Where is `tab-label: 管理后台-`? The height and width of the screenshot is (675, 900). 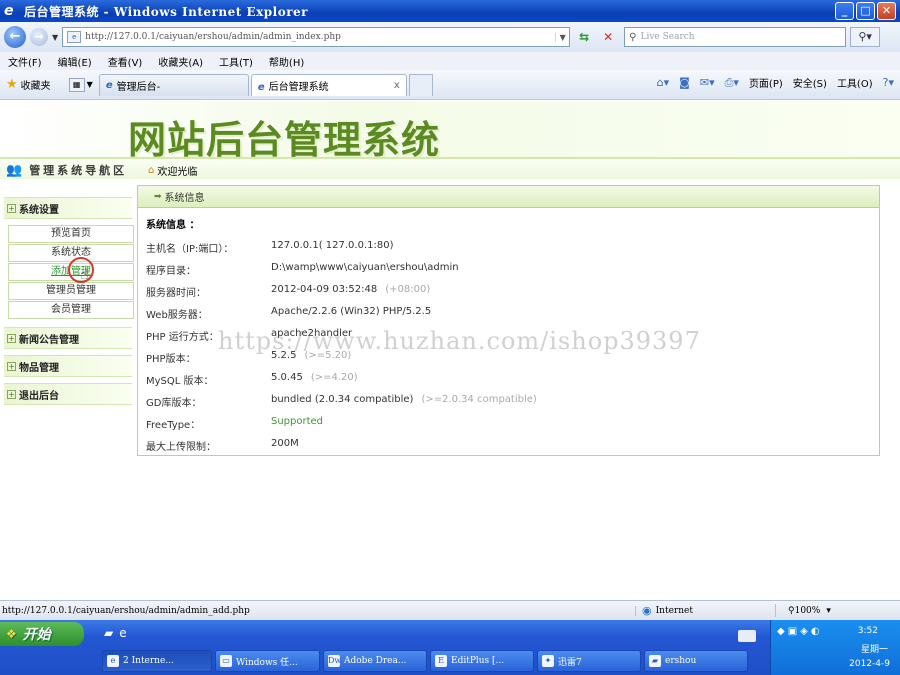
tab-label: 管理后台- is located at coordinates (138, 87).